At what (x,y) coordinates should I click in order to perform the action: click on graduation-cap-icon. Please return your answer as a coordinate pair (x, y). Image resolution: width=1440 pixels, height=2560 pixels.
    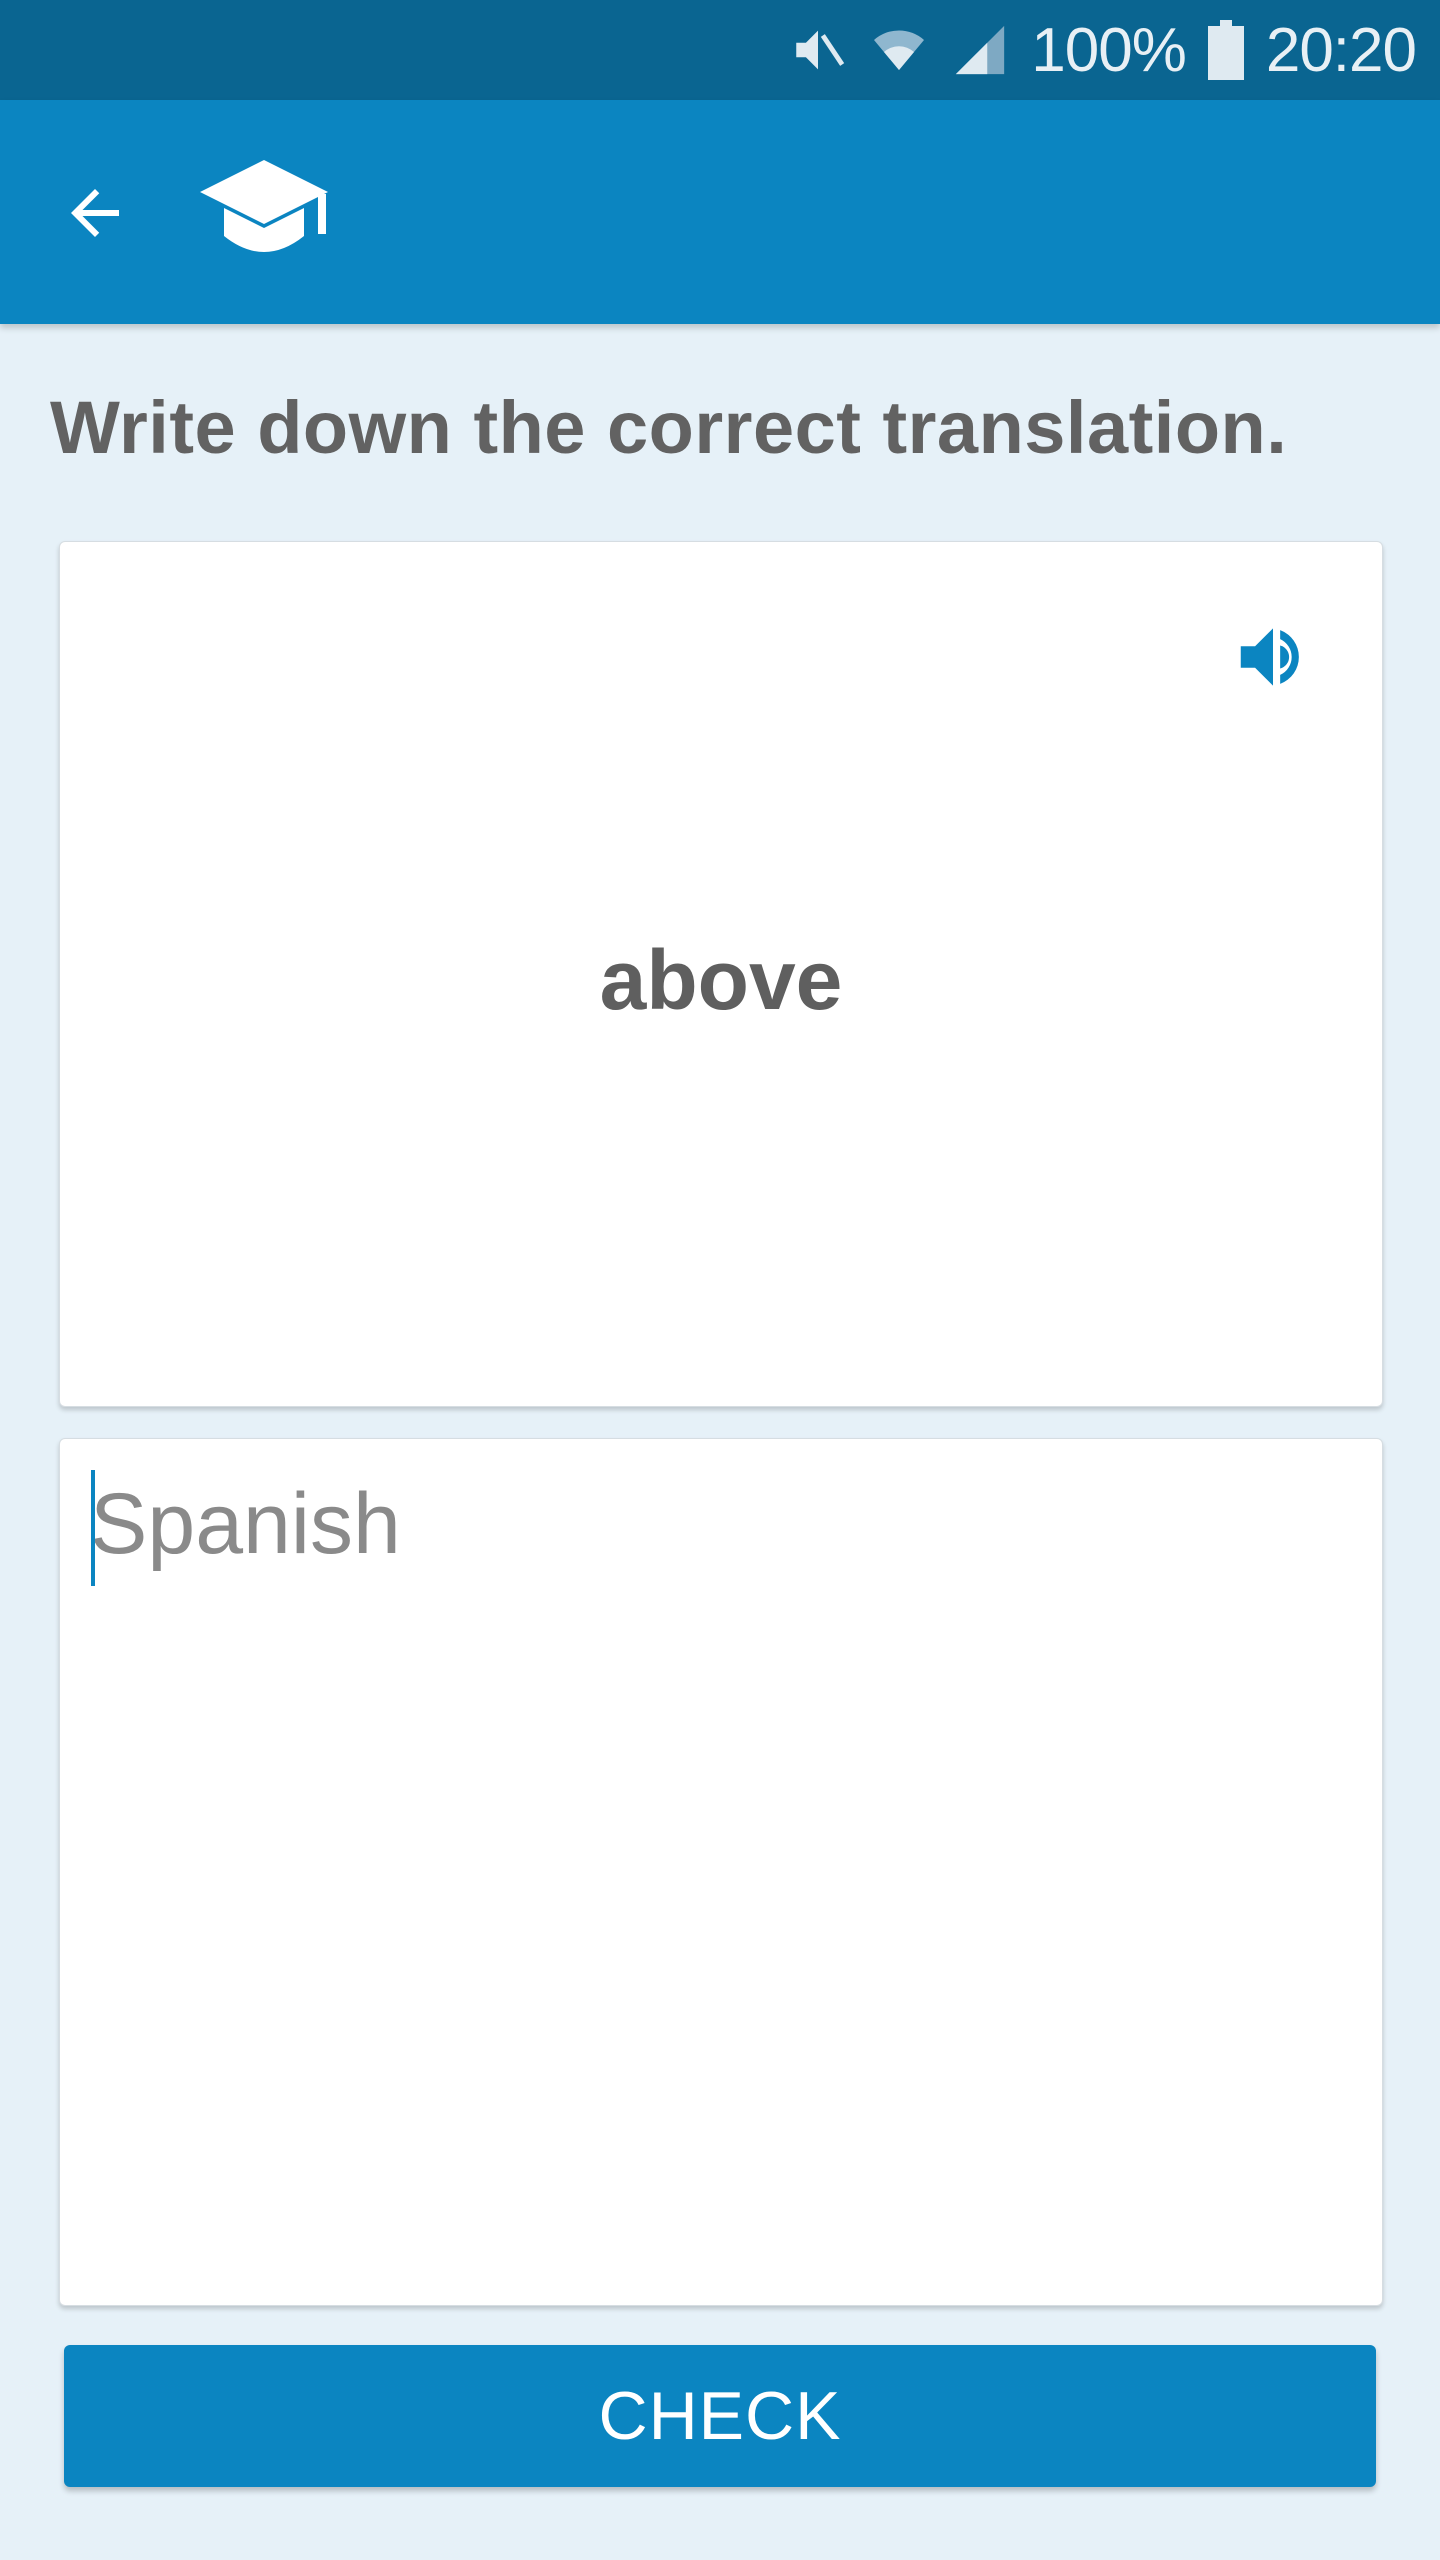
    Looking at the image, I should click on (264, 212).